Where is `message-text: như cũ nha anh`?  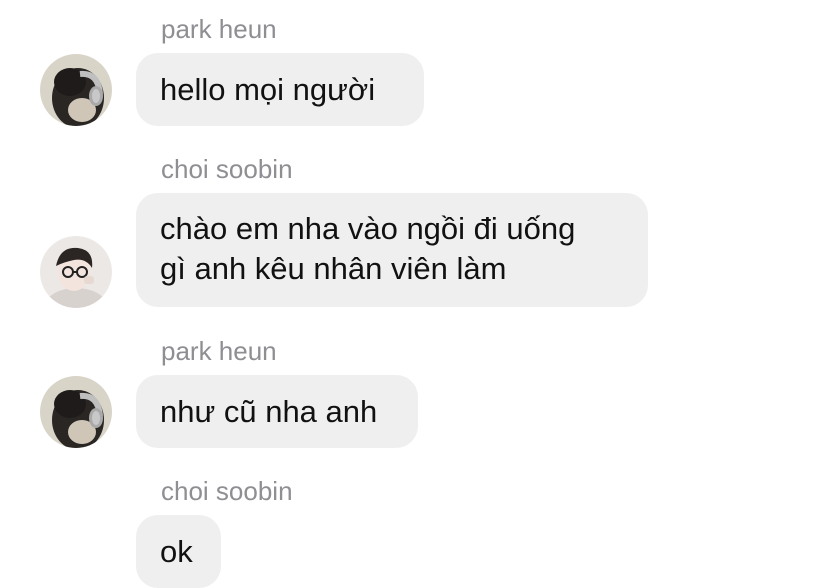 message-text: như cũ nha anh is located at coordinates (269, 411).